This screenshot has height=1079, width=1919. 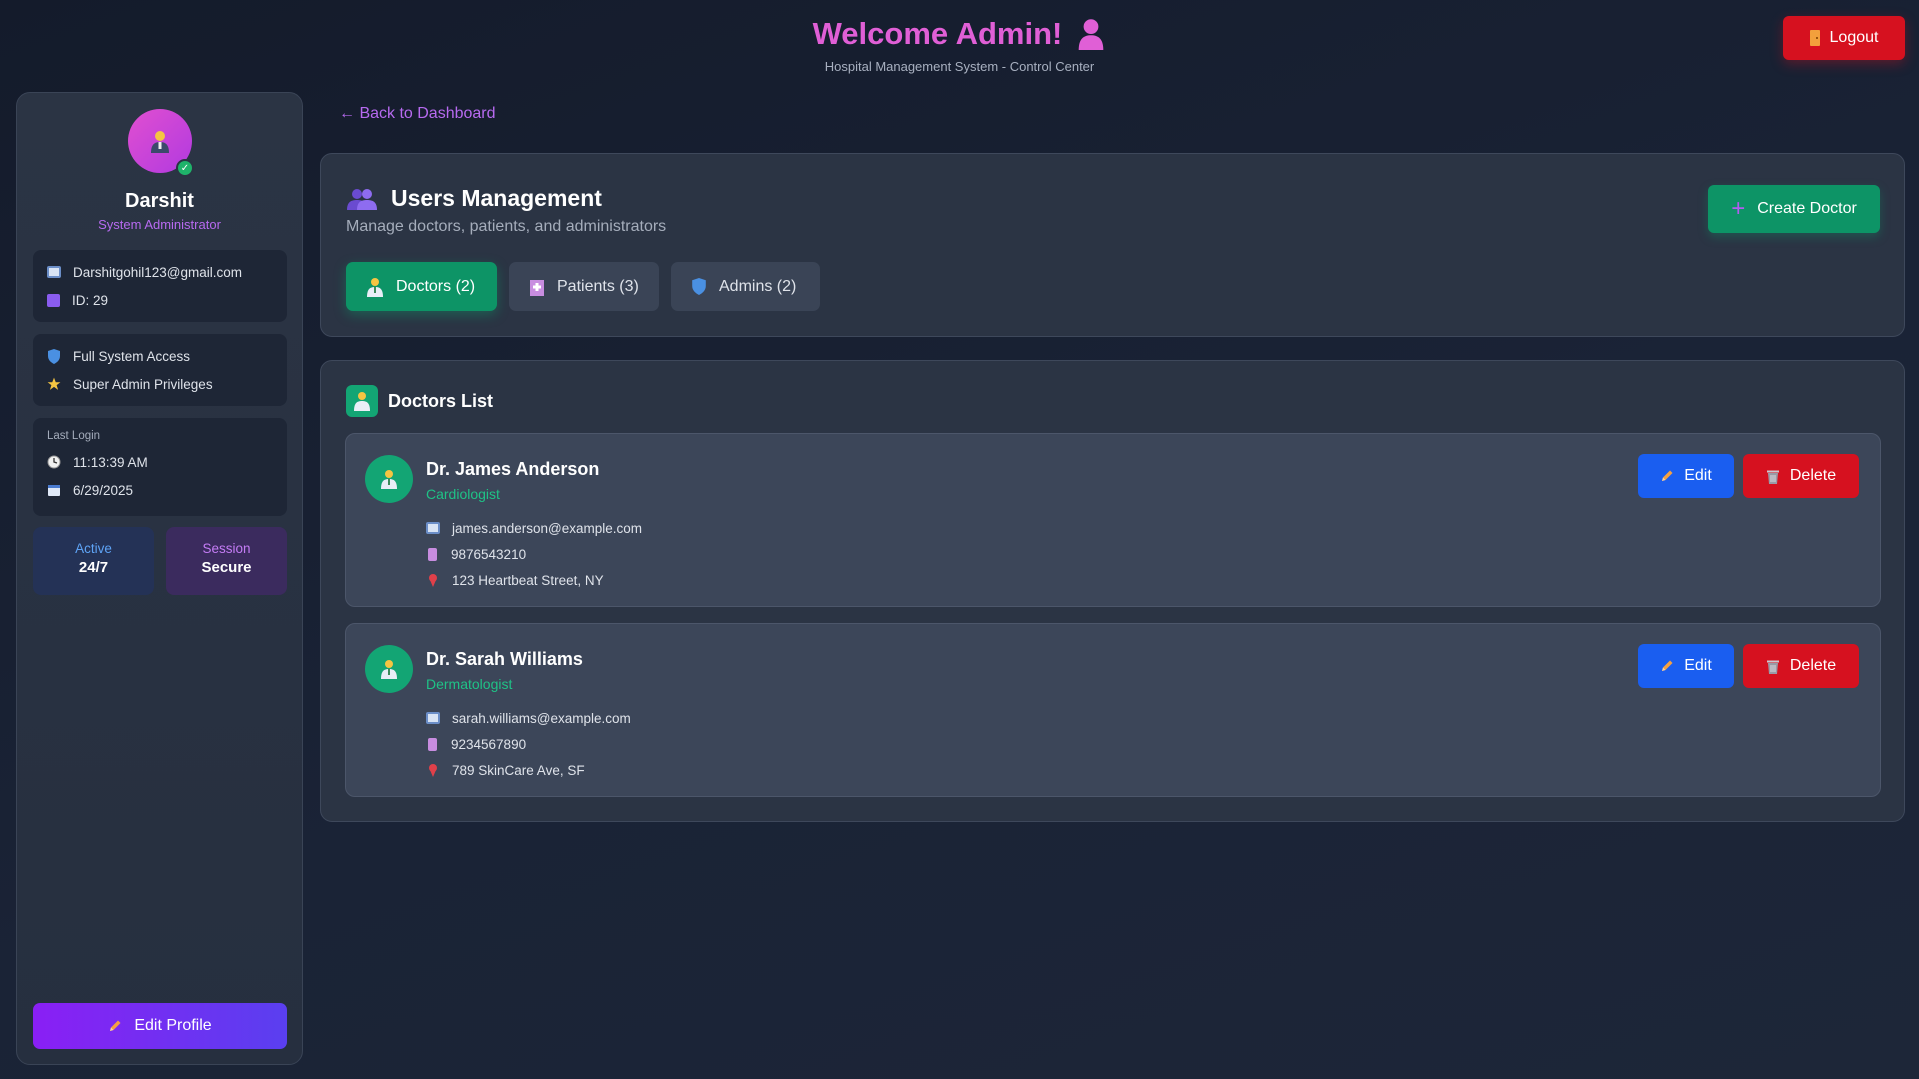 What do you see at coordinates (496, 198) in the screenshot?
I see `users-title-text: Users Management` at bounding box center [496, 198].